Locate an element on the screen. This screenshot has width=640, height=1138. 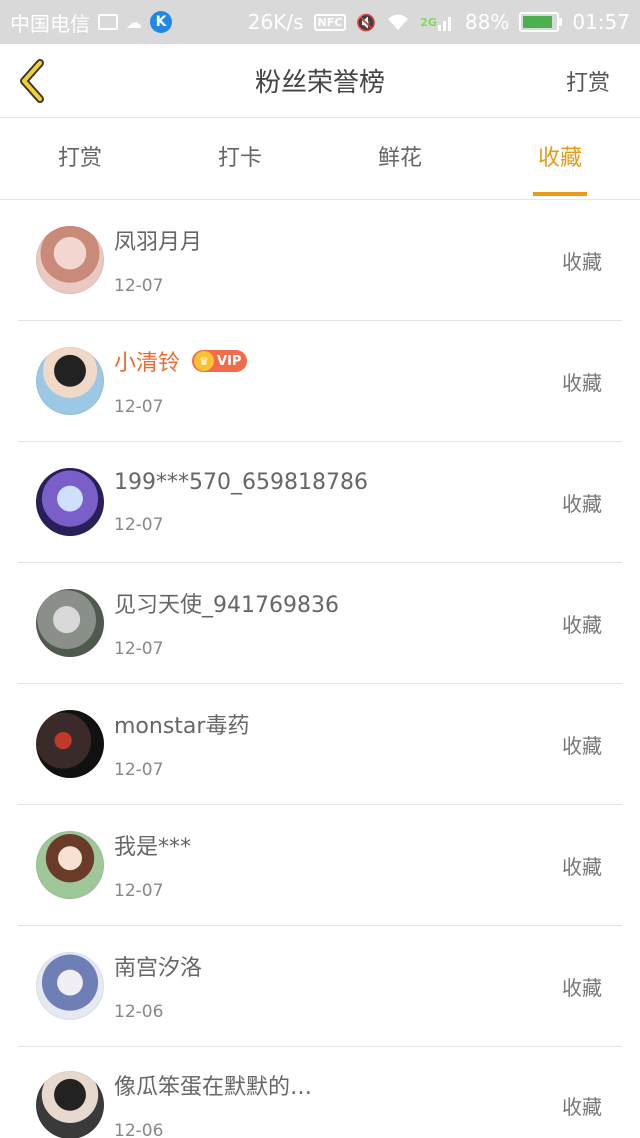
list-item: 我是*** 12-07 收藏 is located at coordinates (320, 865).